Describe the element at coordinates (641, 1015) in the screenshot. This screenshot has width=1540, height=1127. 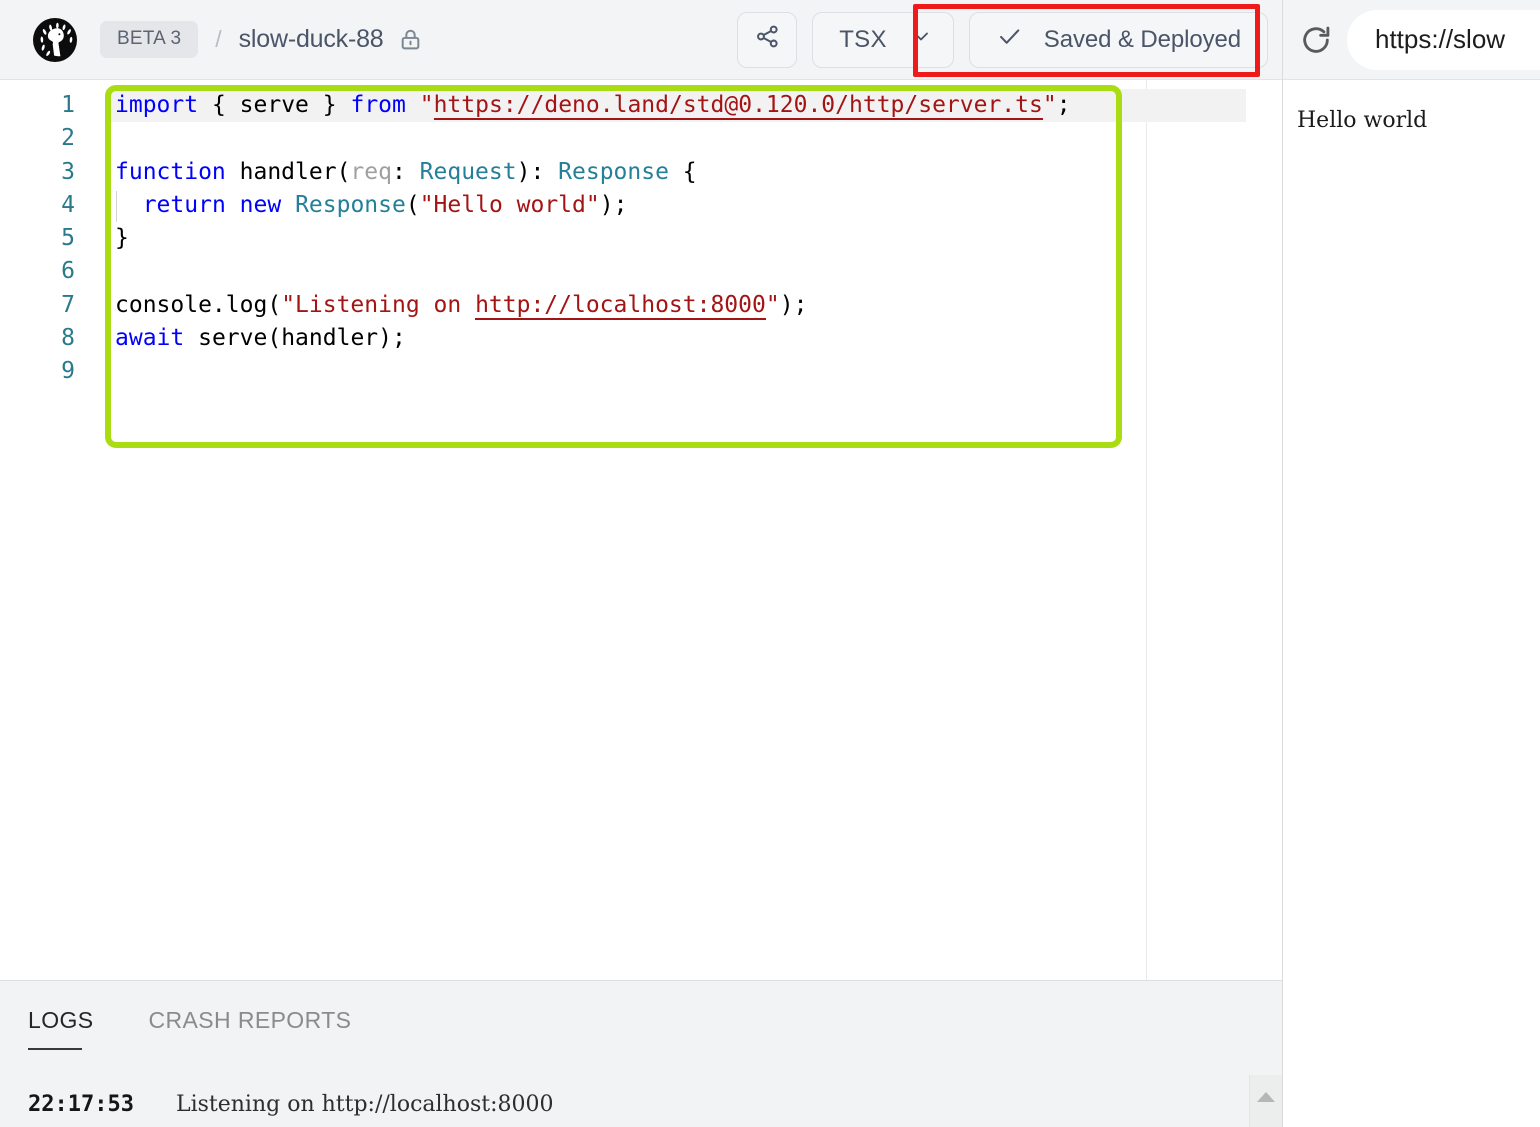
I see `logs-tabbar: LOGS CRASH REPORTS` at that location.